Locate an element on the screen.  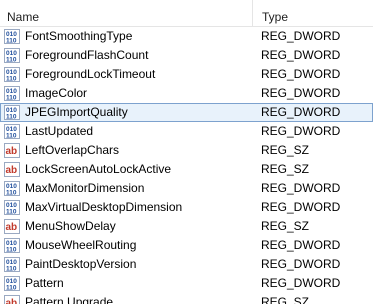
table-row: ab Pattern Upgrade REG_SZ is located at coordinates (186, 298).